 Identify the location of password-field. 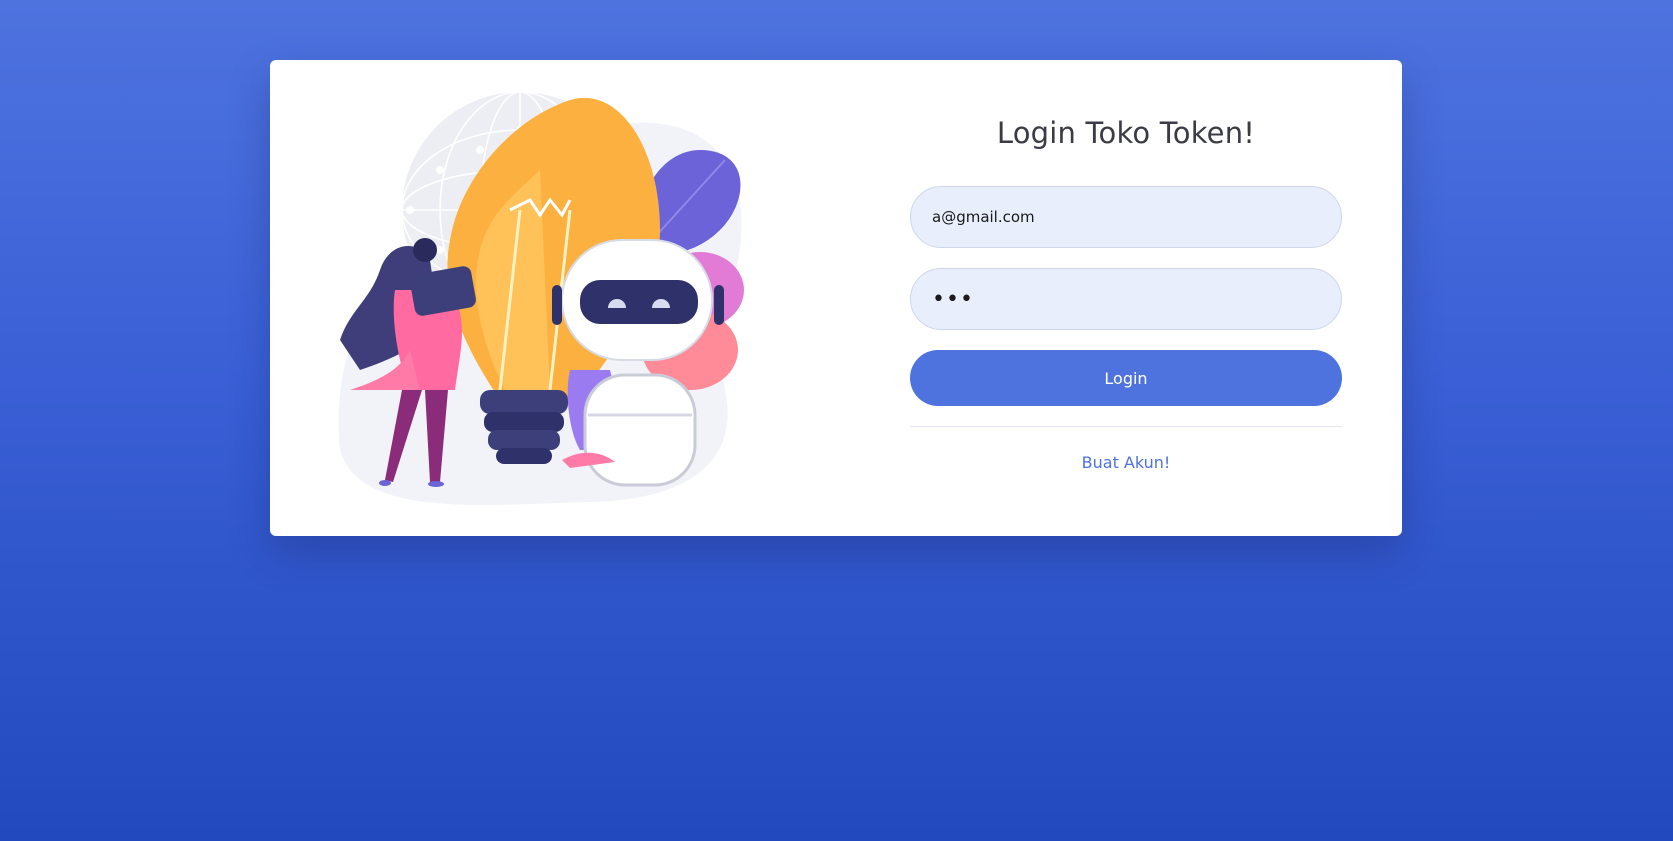
(1126, 299).